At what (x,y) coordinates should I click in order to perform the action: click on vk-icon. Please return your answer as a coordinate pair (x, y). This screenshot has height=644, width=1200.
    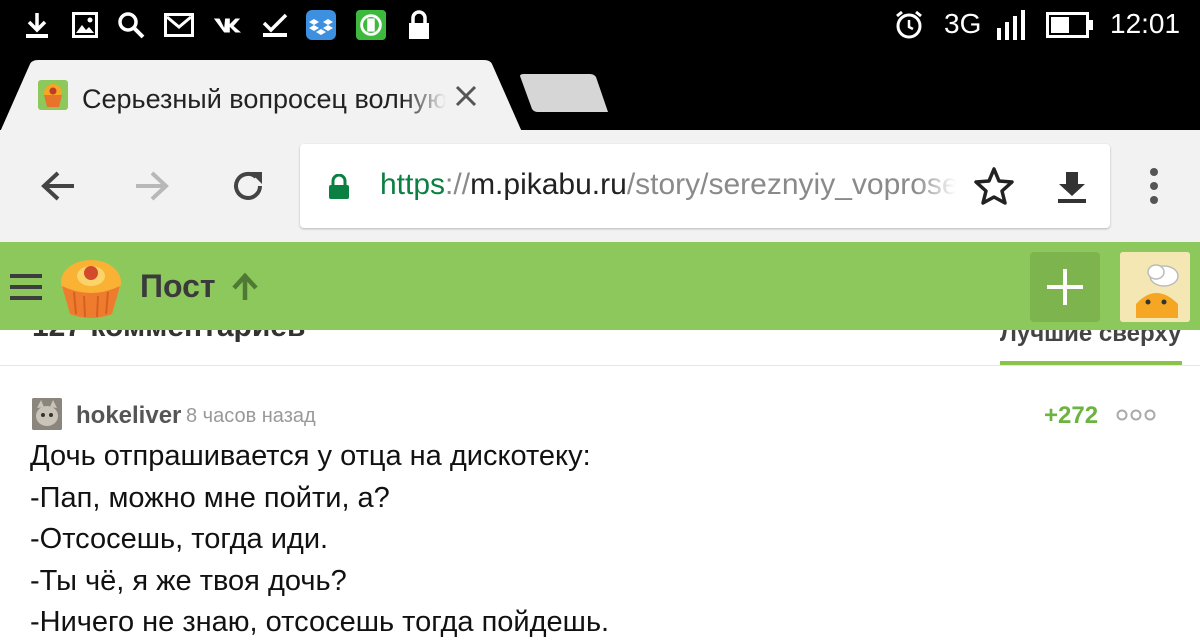
    Looking at the image, I should click on (227, 25).